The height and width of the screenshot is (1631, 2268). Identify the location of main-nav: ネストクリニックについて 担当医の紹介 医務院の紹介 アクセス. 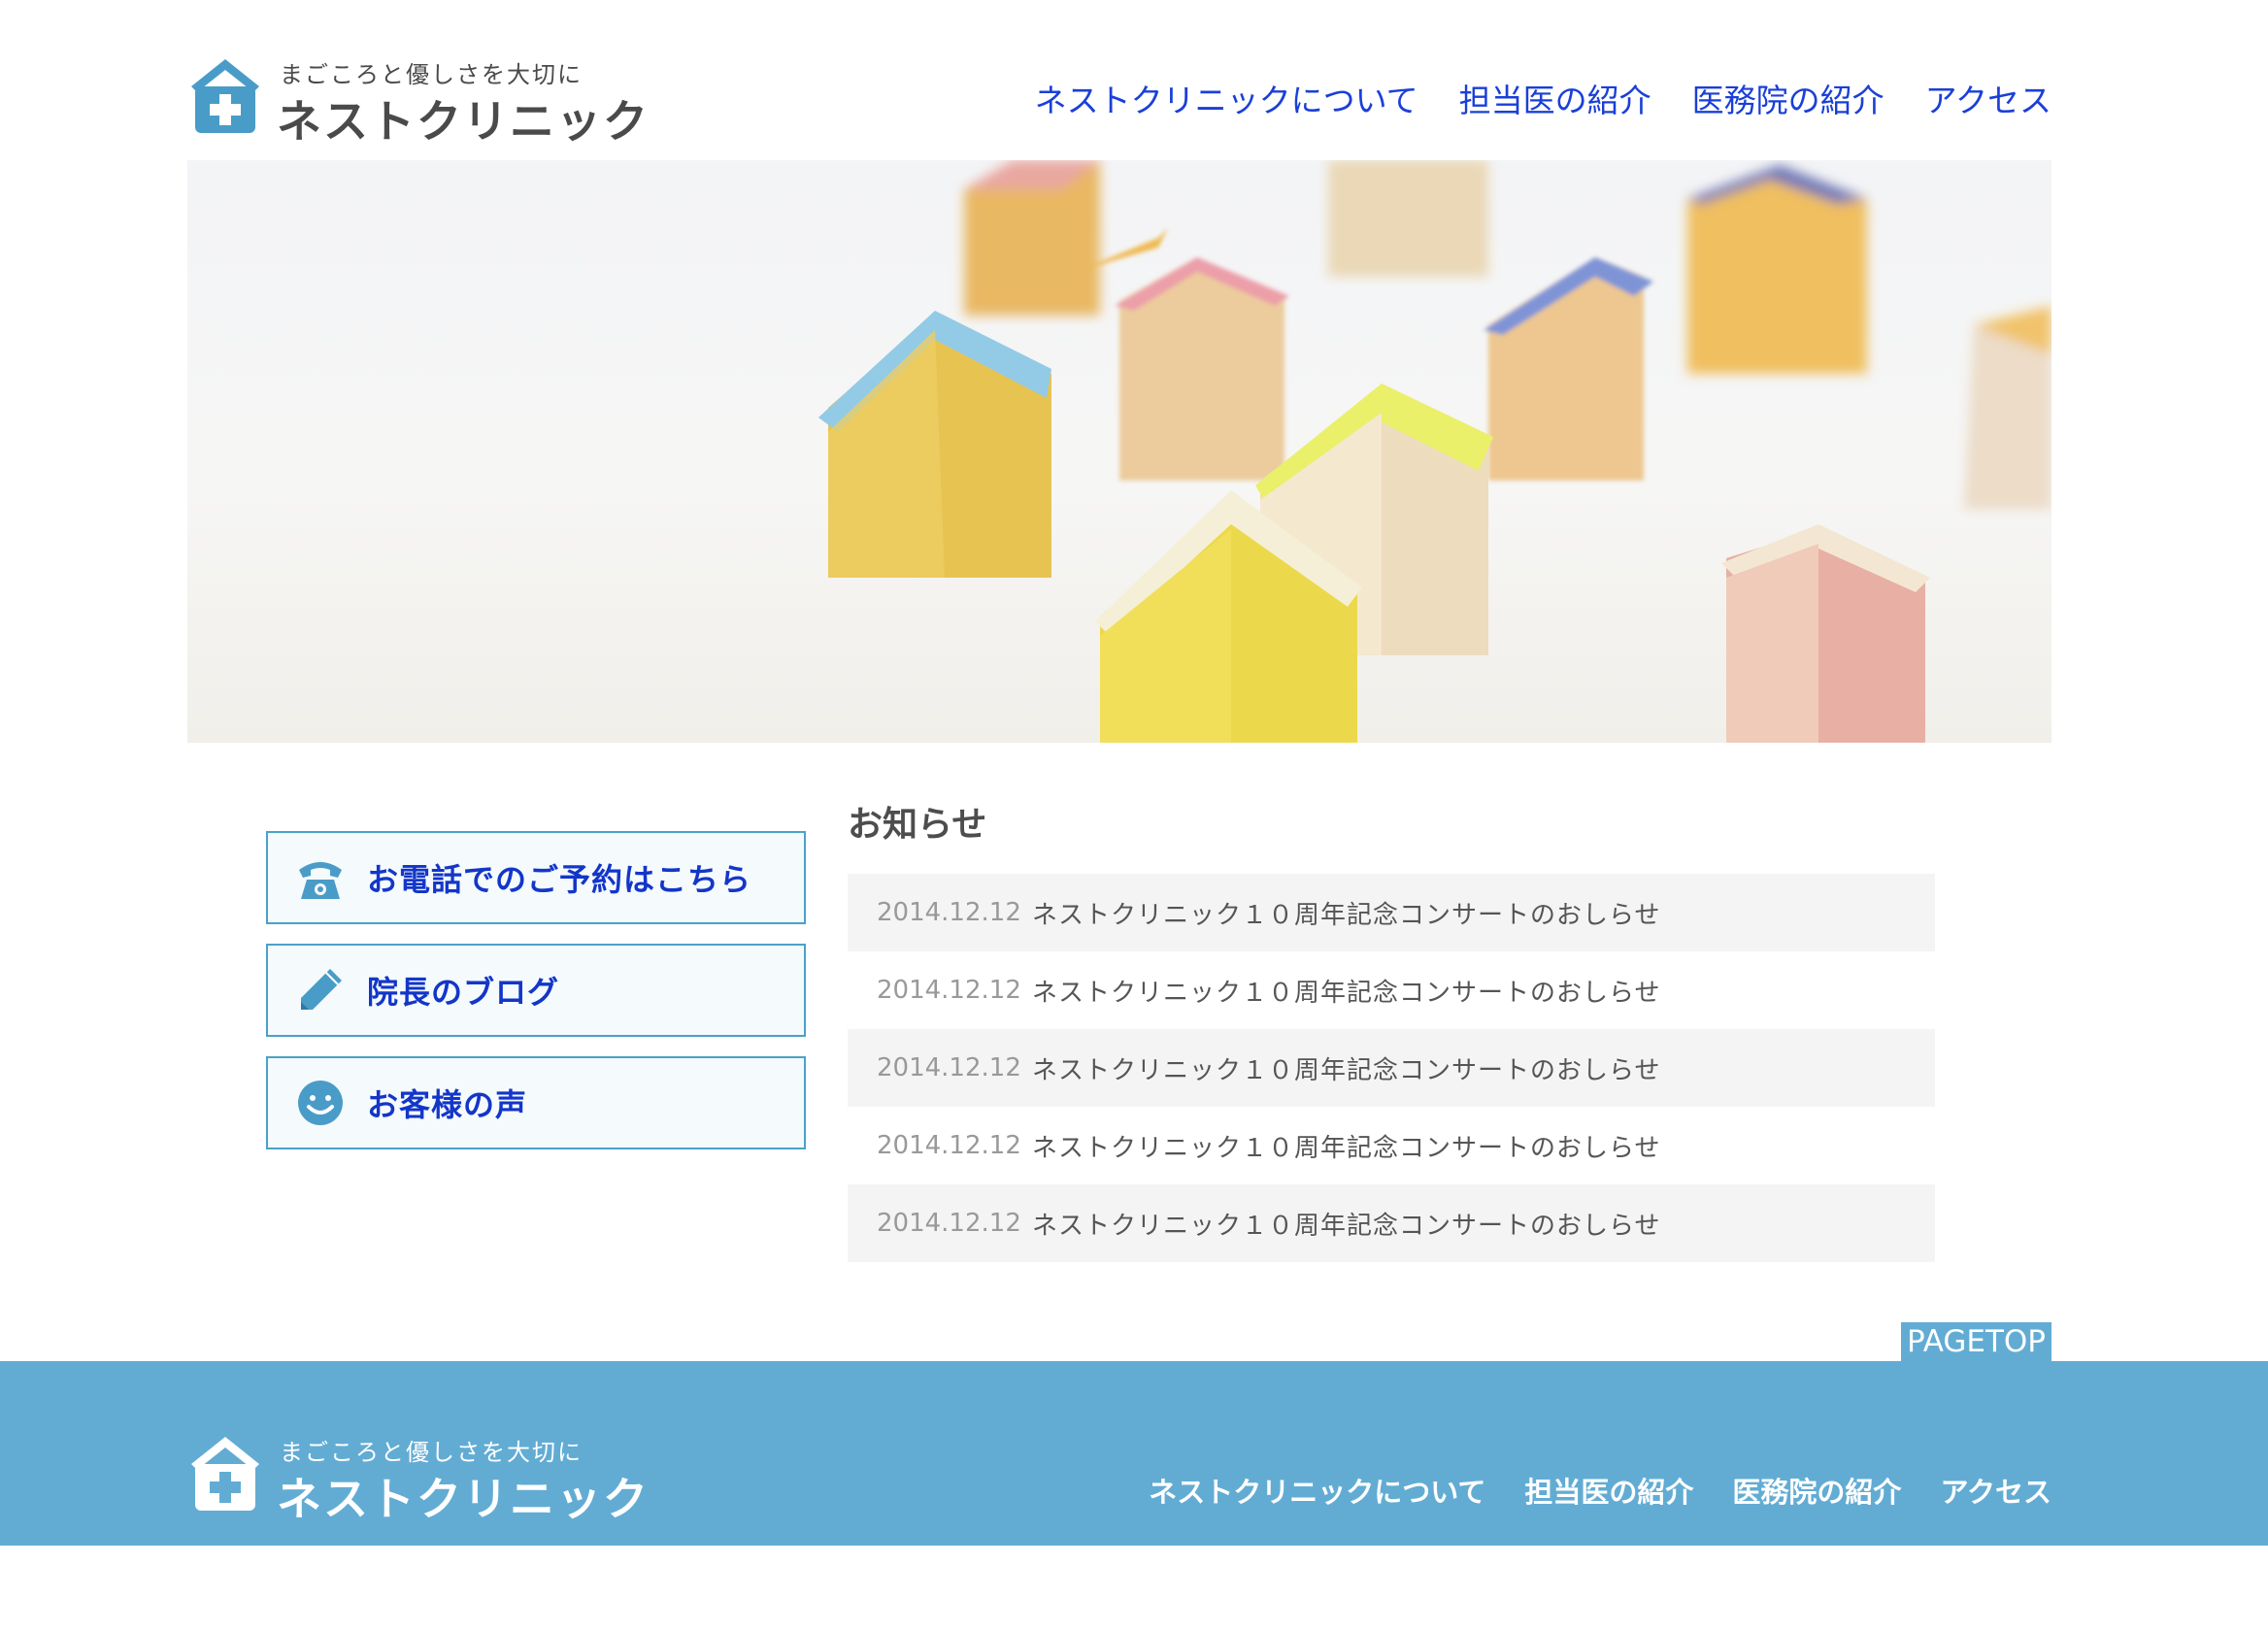
(1543, 98).